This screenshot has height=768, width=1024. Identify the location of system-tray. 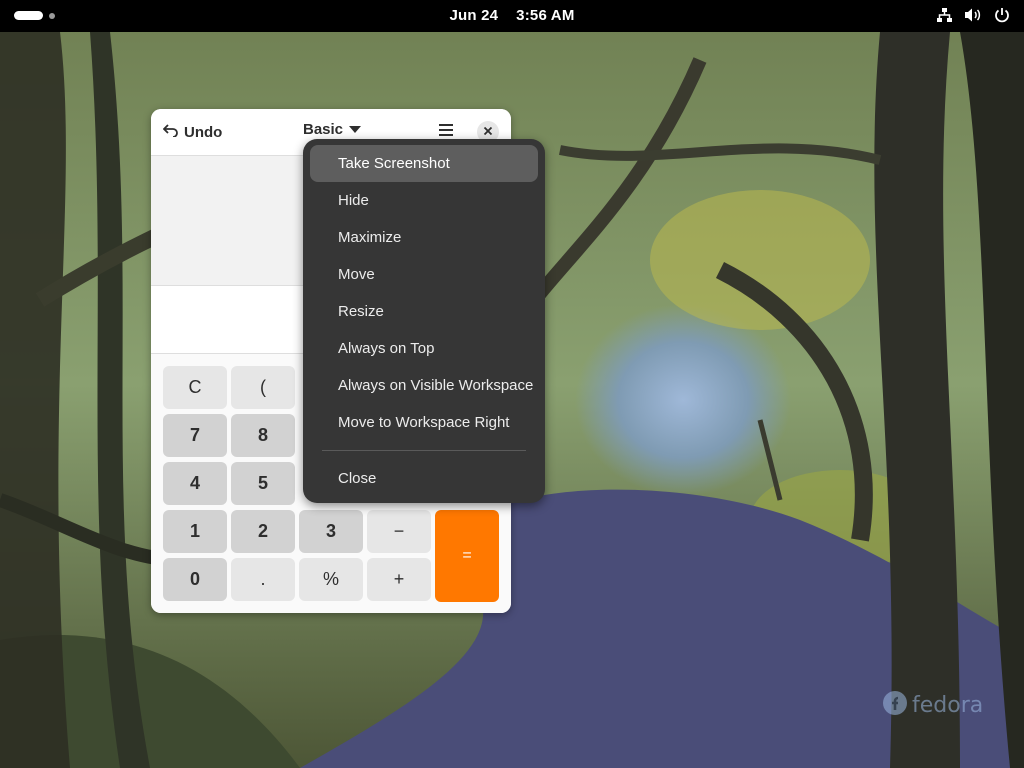
(973, 15).